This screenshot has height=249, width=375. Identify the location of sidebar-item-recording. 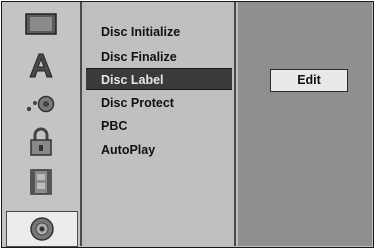
(41, 182).